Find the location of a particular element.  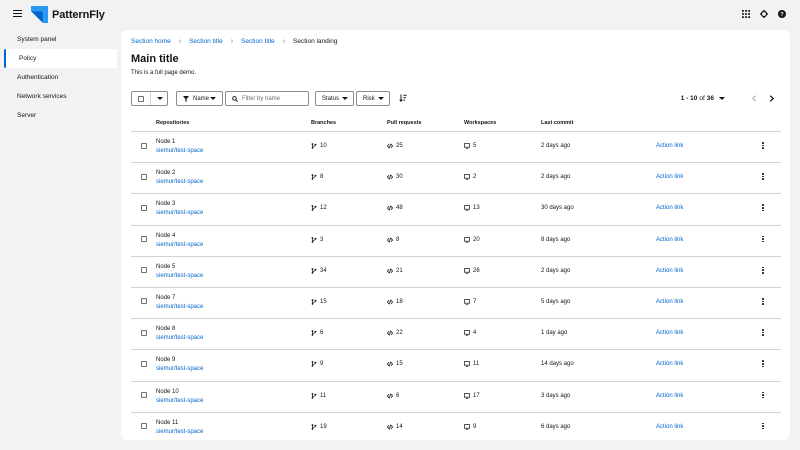

workspaces-count: 11 is located at coordinates (476, 364).